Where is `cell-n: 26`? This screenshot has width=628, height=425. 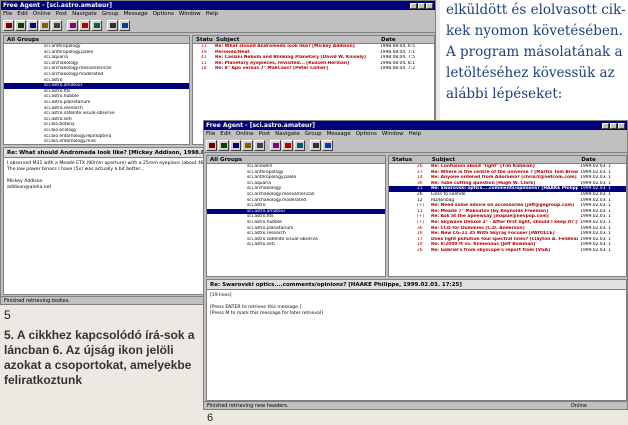
cell-n: 26 is located at coordinates (420, 250).